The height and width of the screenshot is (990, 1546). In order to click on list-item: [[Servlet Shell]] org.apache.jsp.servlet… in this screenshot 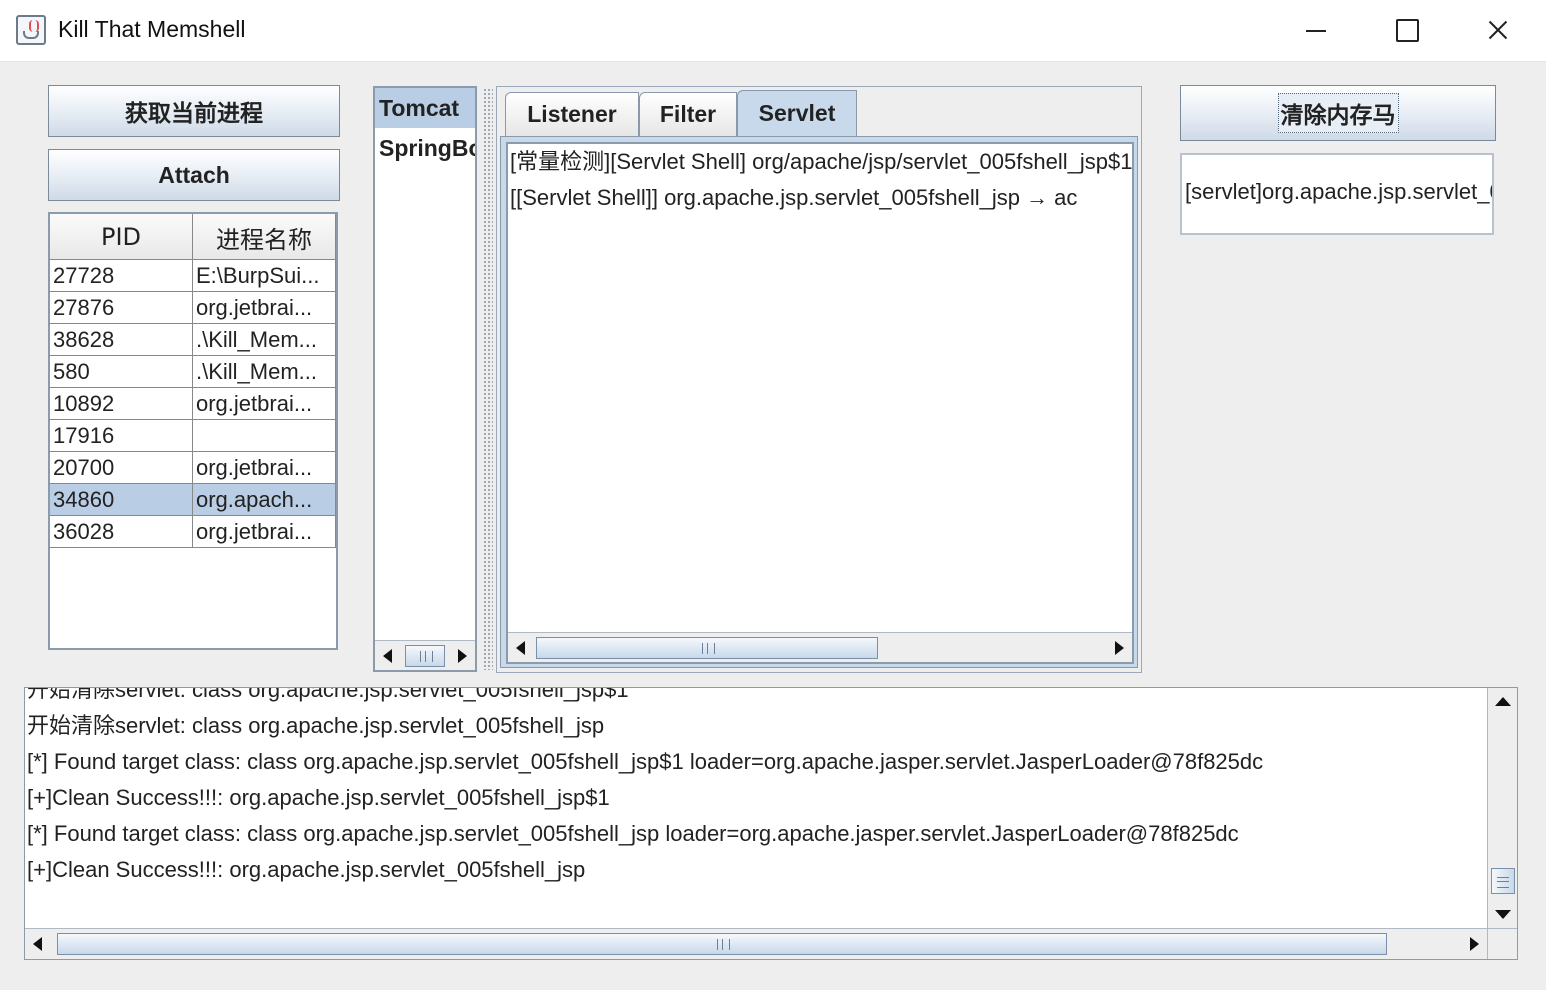, I will do `click(820, 198)`.